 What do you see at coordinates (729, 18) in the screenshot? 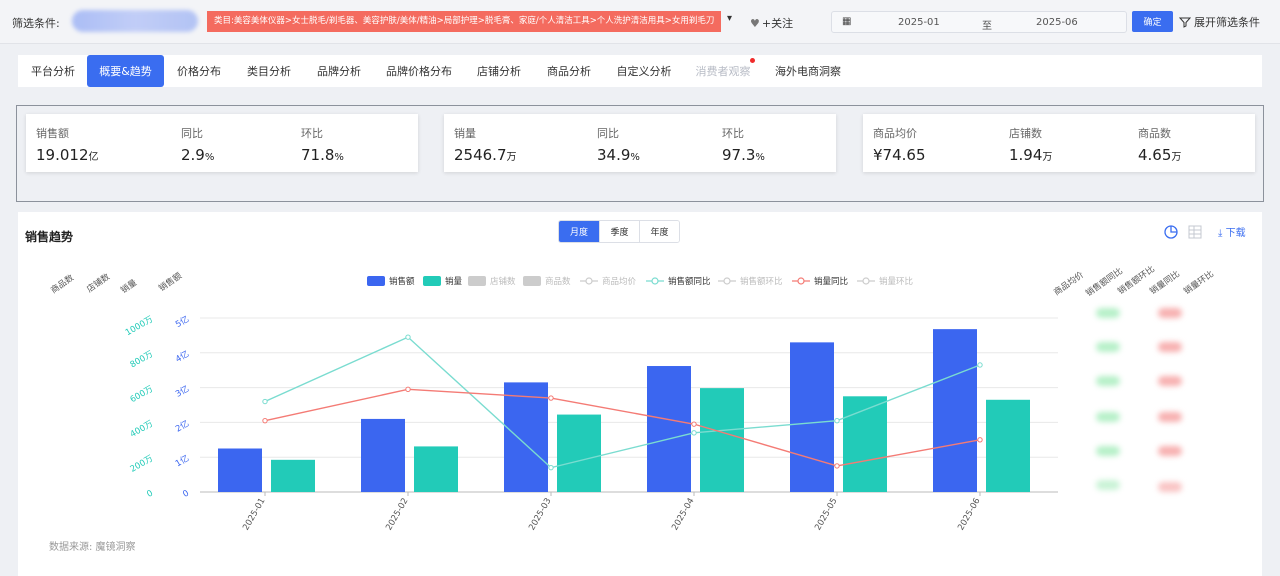
I see `chevron-down-icon: ▾` at bounding box center [729, 18].